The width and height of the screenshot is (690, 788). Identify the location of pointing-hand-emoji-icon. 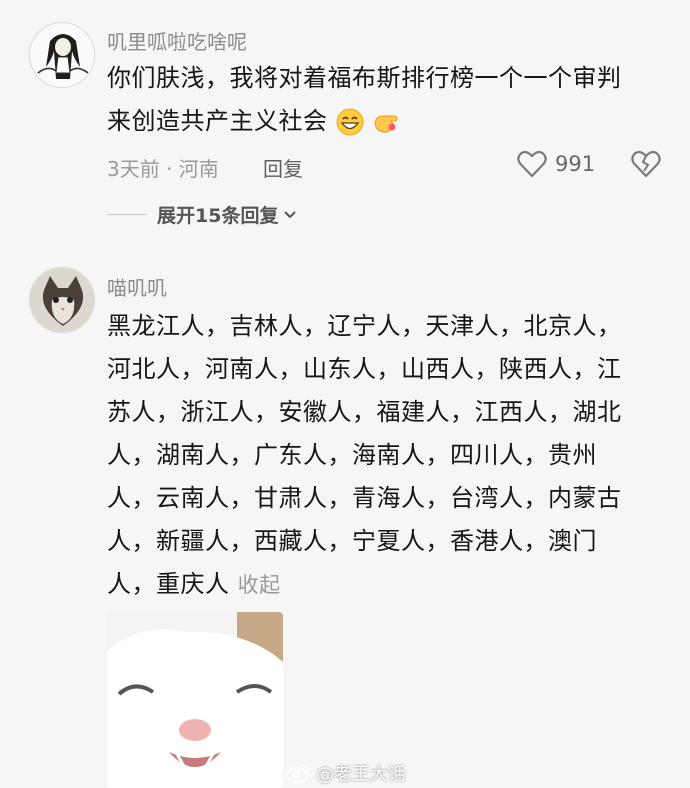
(386, 124).